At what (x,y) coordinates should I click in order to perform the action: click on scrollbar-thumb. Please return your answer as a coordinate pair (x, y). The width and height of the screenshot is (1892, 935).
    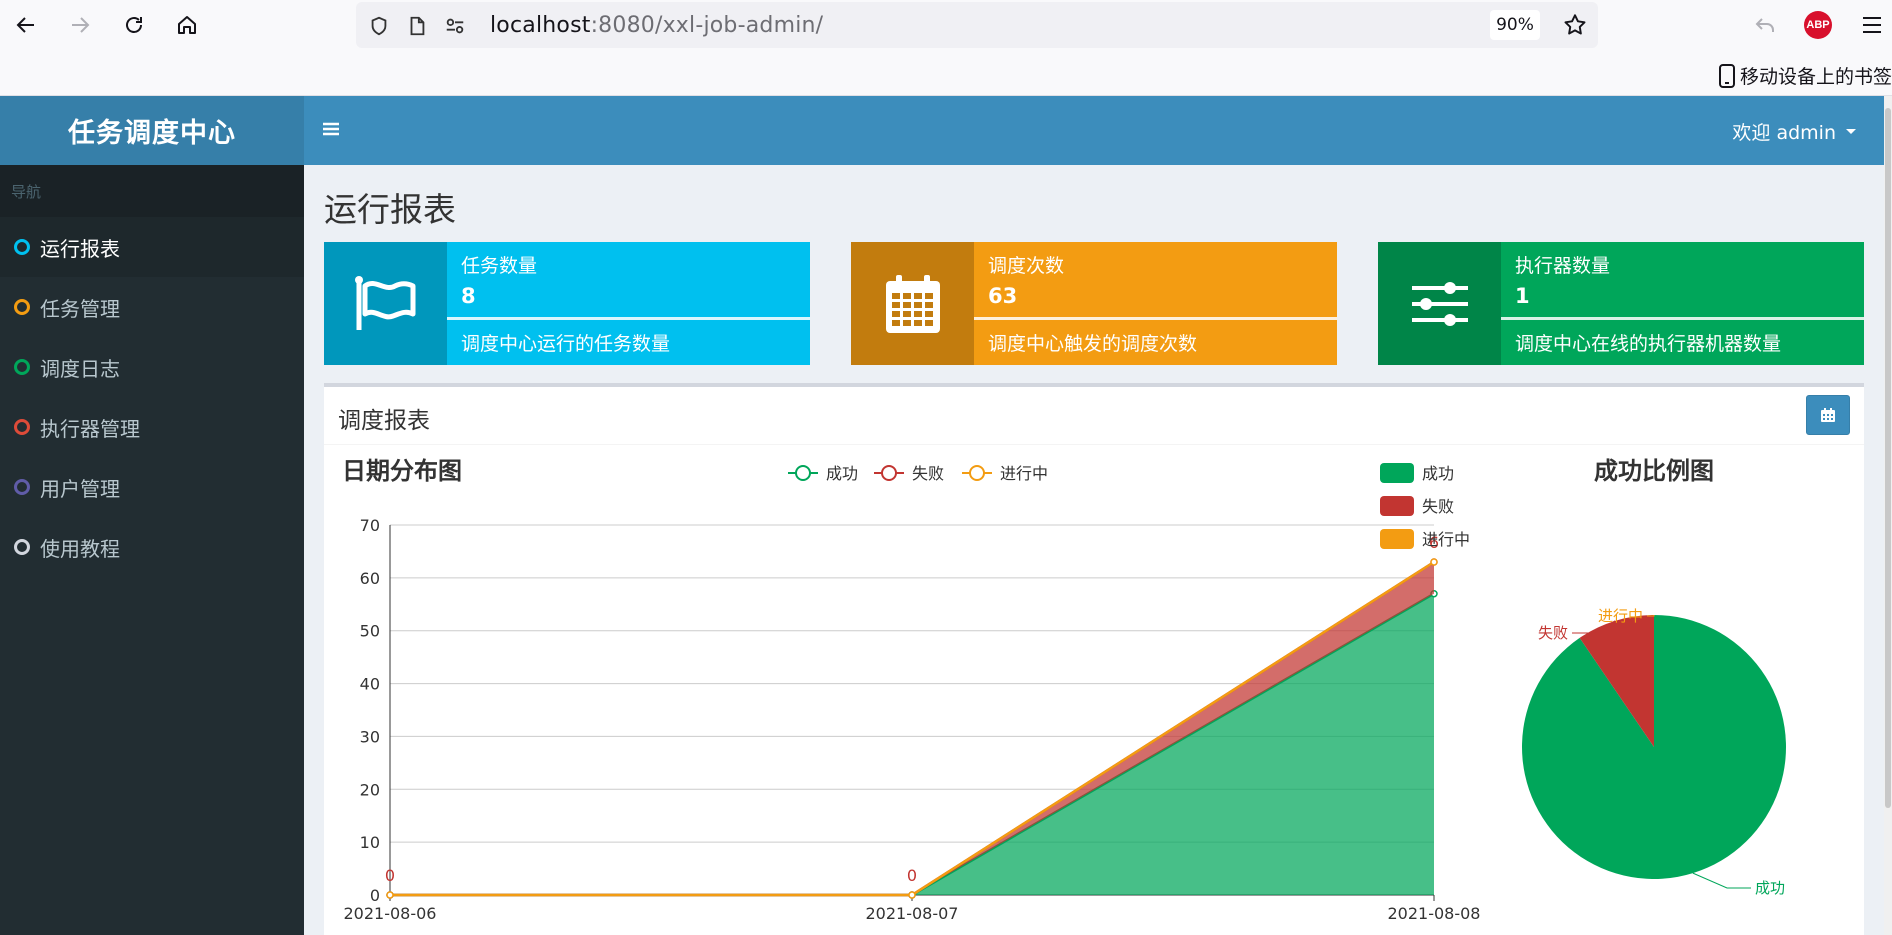
    Looking at the image, I should click on (1888, 458).